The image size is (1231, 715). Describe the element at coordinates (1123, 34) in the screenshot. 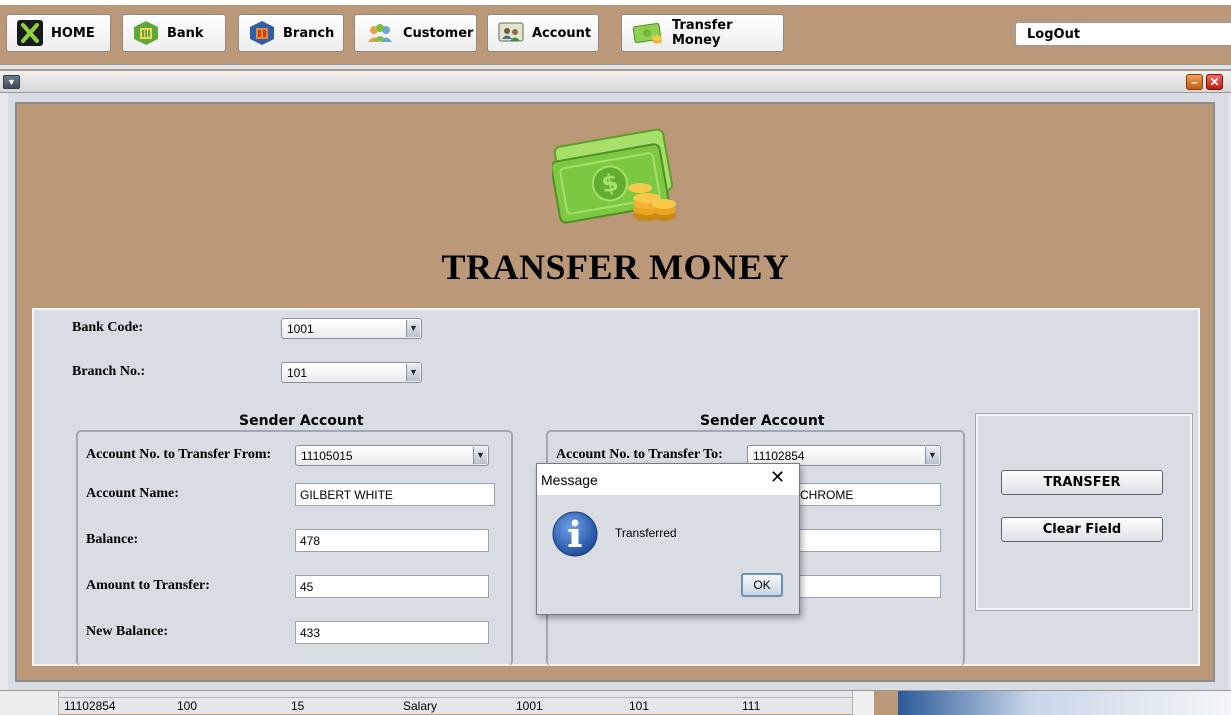

I see `logout-button: LogOut` at that location.